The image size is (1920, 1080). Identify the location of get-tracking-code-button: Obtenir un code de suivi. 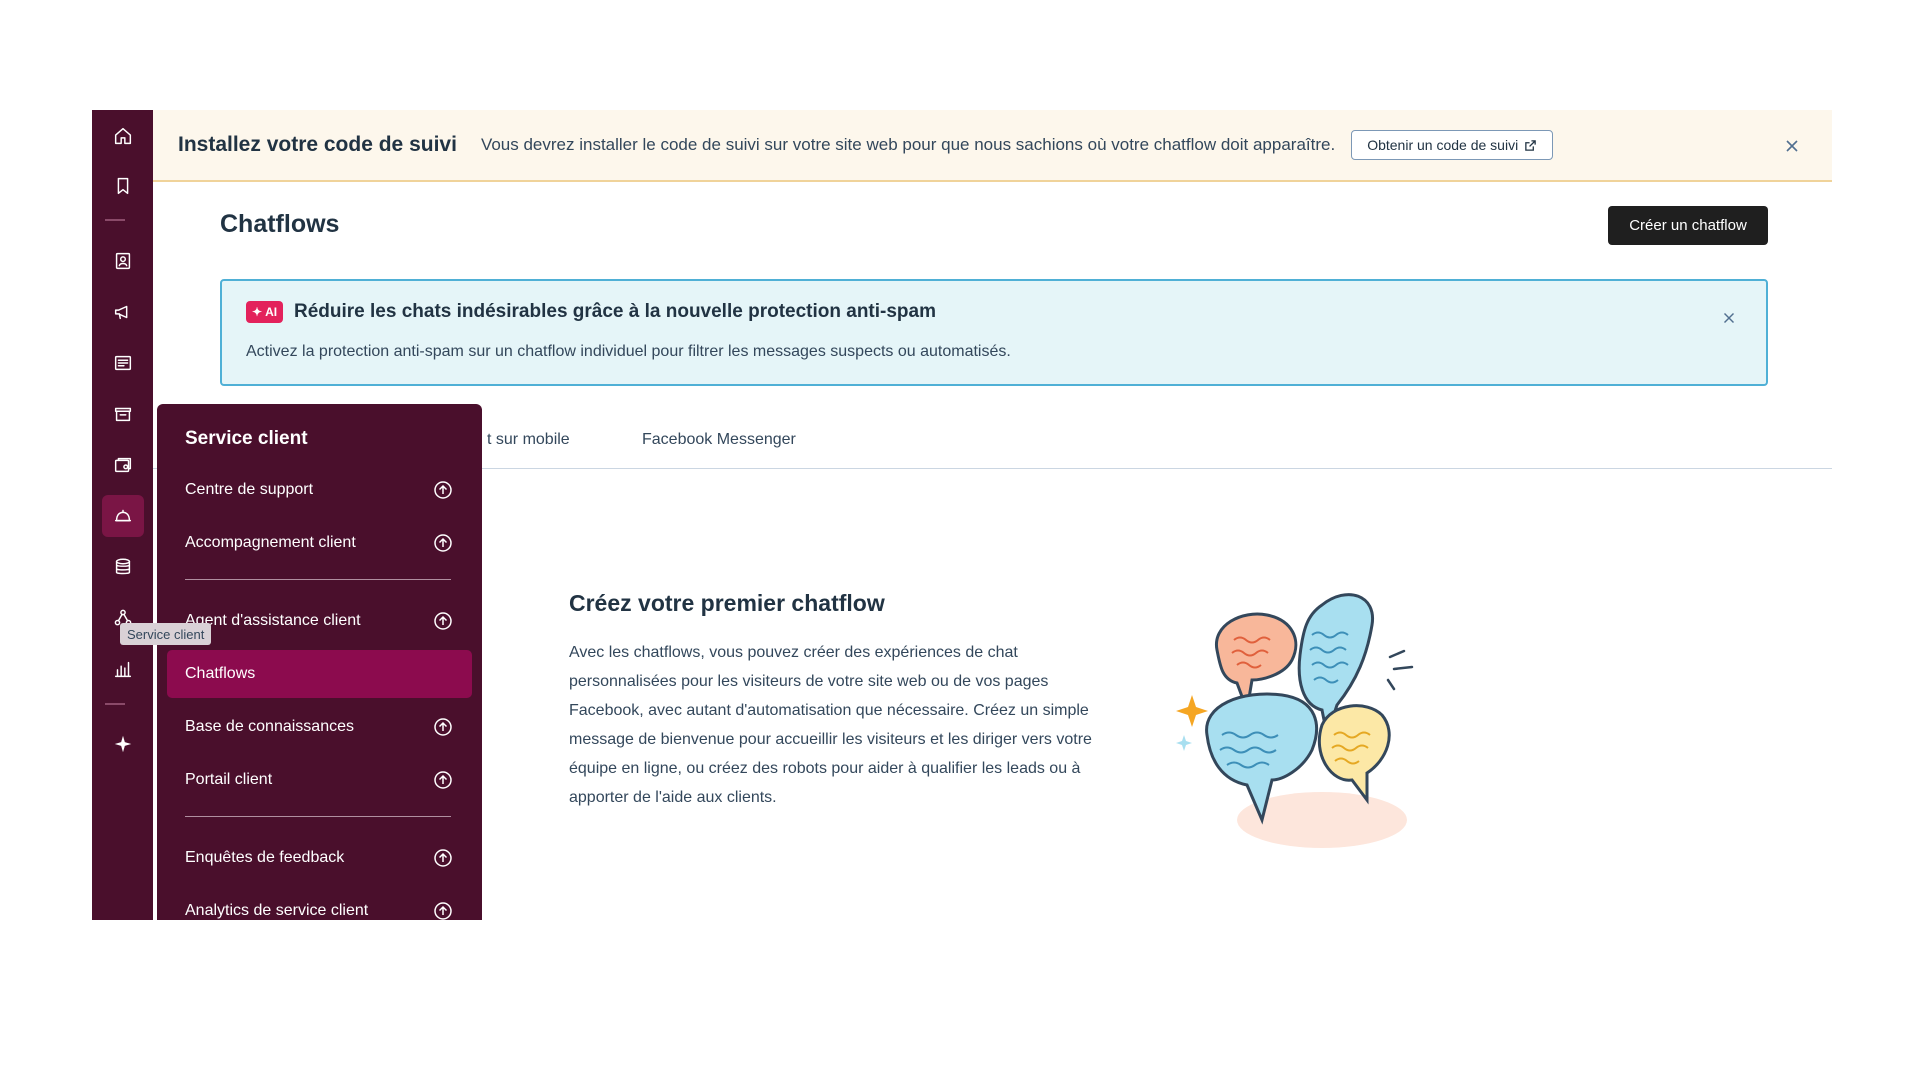
(1452, 145).